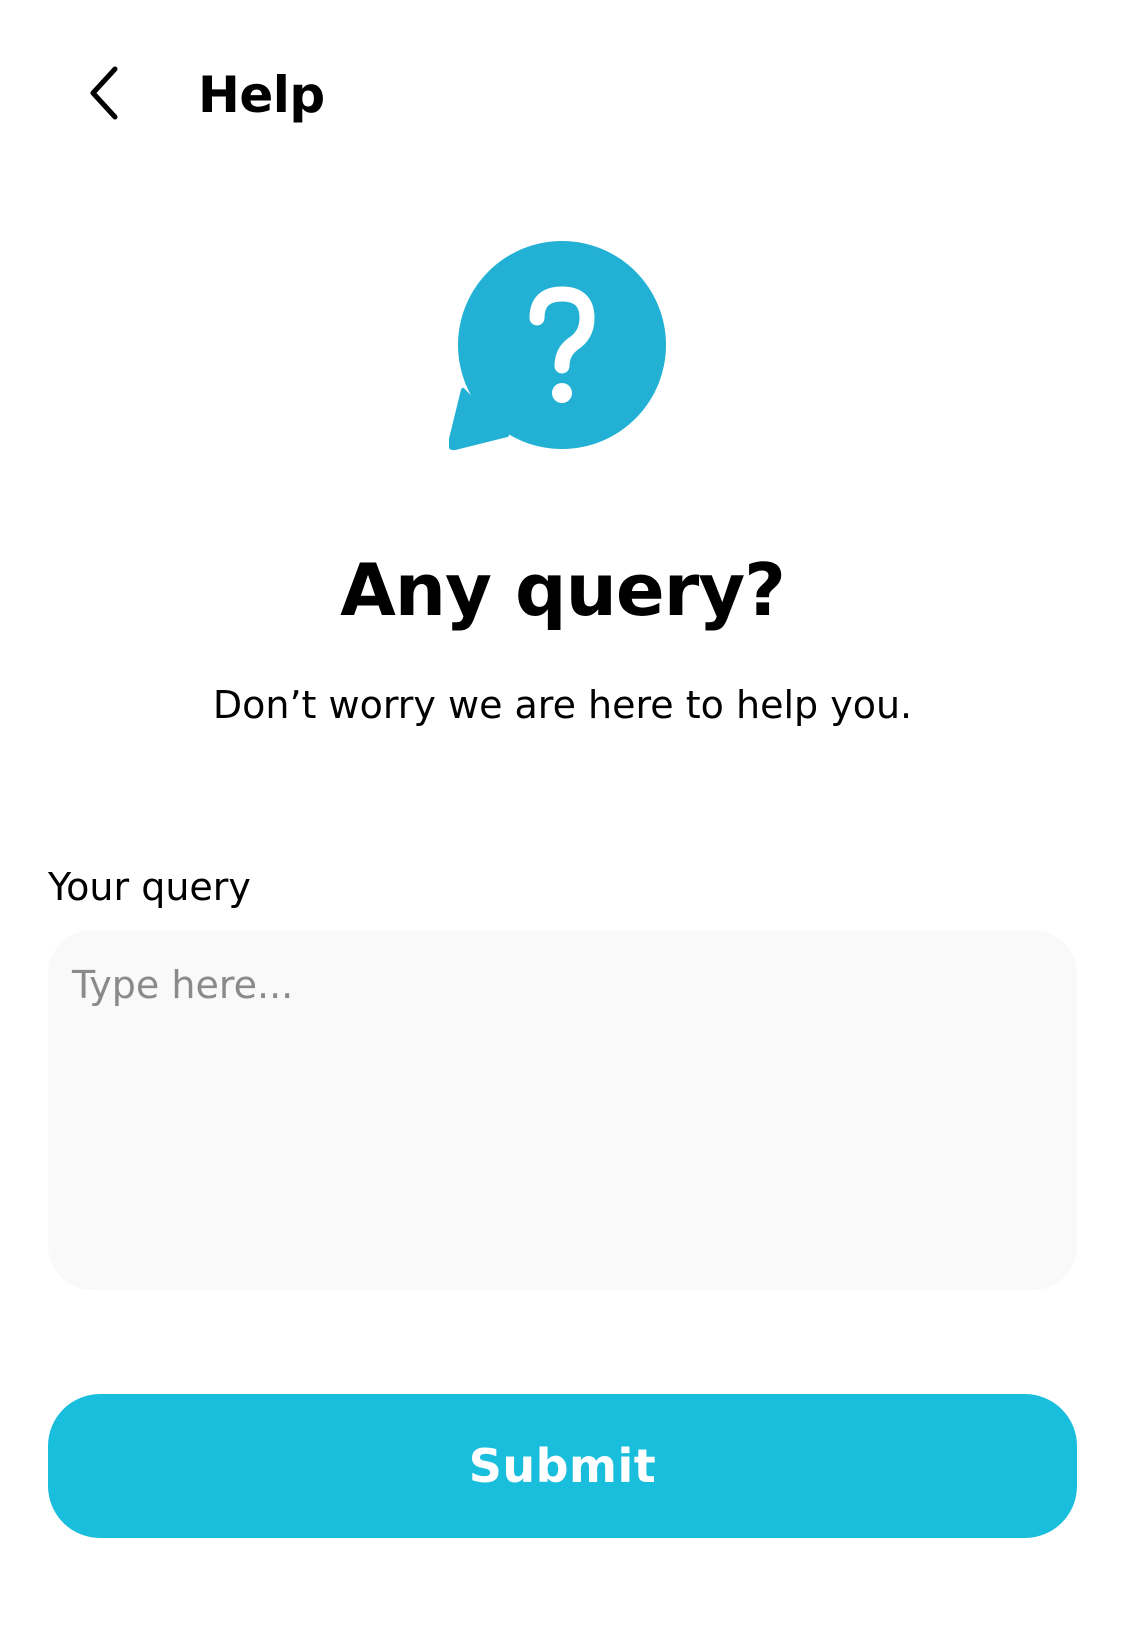  What do you see at coordinates (562, 95) in the screenshot?
I see `top-app-bar: Help` at bounding box center [562, 95].